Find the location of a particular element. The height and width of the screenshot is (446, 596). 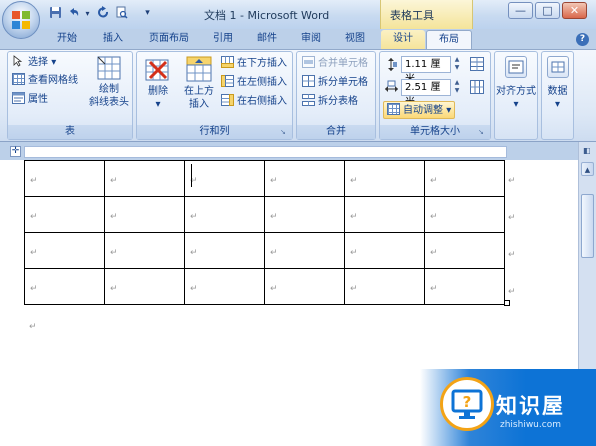

delete-dropdown-arrow: ▾ is located at coordinates (158, 104).